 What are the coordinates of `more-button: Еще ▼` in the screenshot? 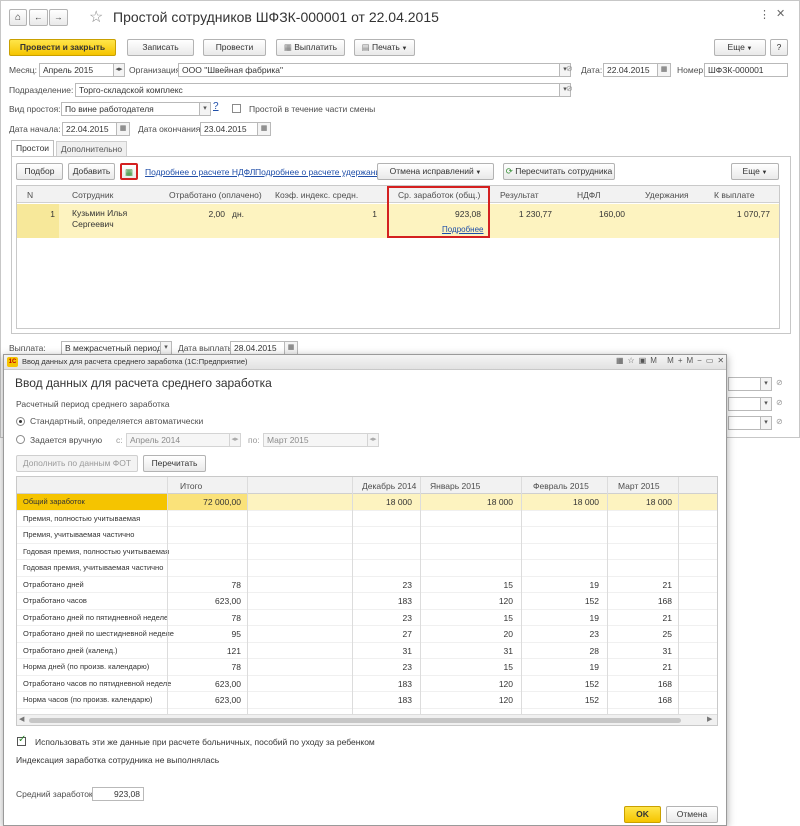 It's located at (740, 47).